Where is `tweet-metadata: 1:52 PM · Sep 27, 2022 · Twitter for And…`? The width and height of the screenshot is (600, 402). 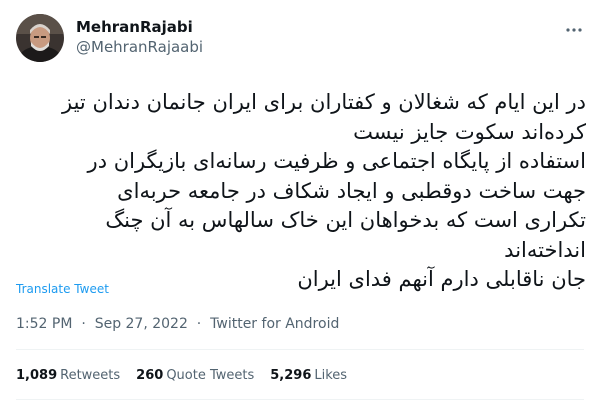
tweet-metadata: 1:52 PM · Sep 27, 2022 · Twitter for And… is located at coordinates (177, 324).